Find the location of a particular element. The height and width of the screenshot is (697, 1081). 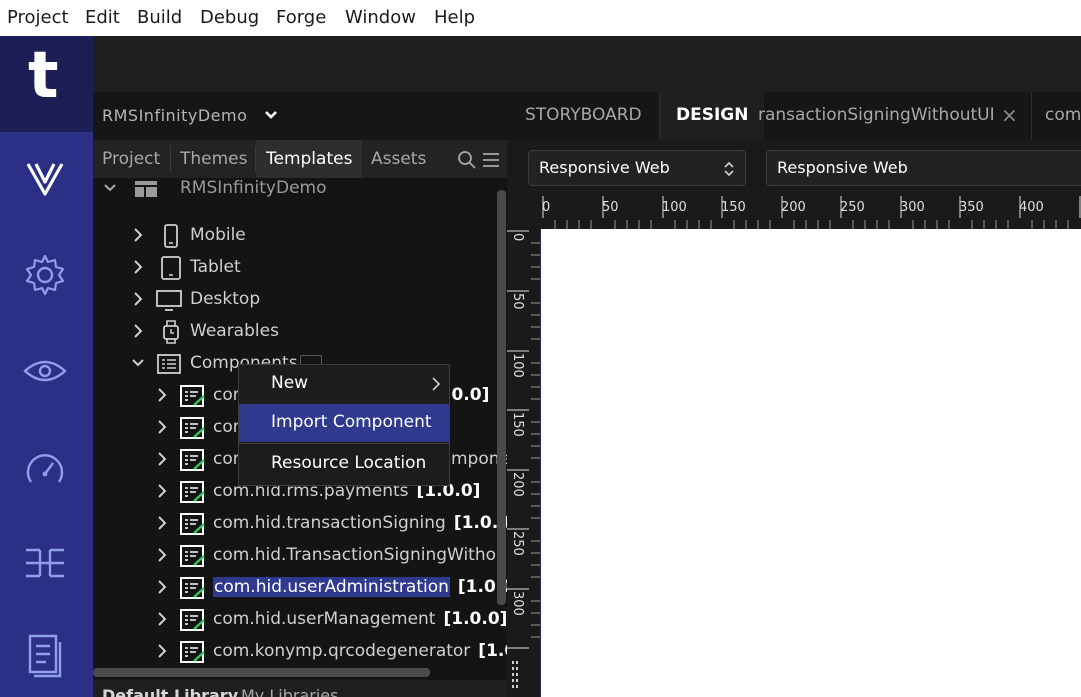

tab-form-transaction-signing: ransactionSigningWithoutUI is located at coordinates (876, 116).